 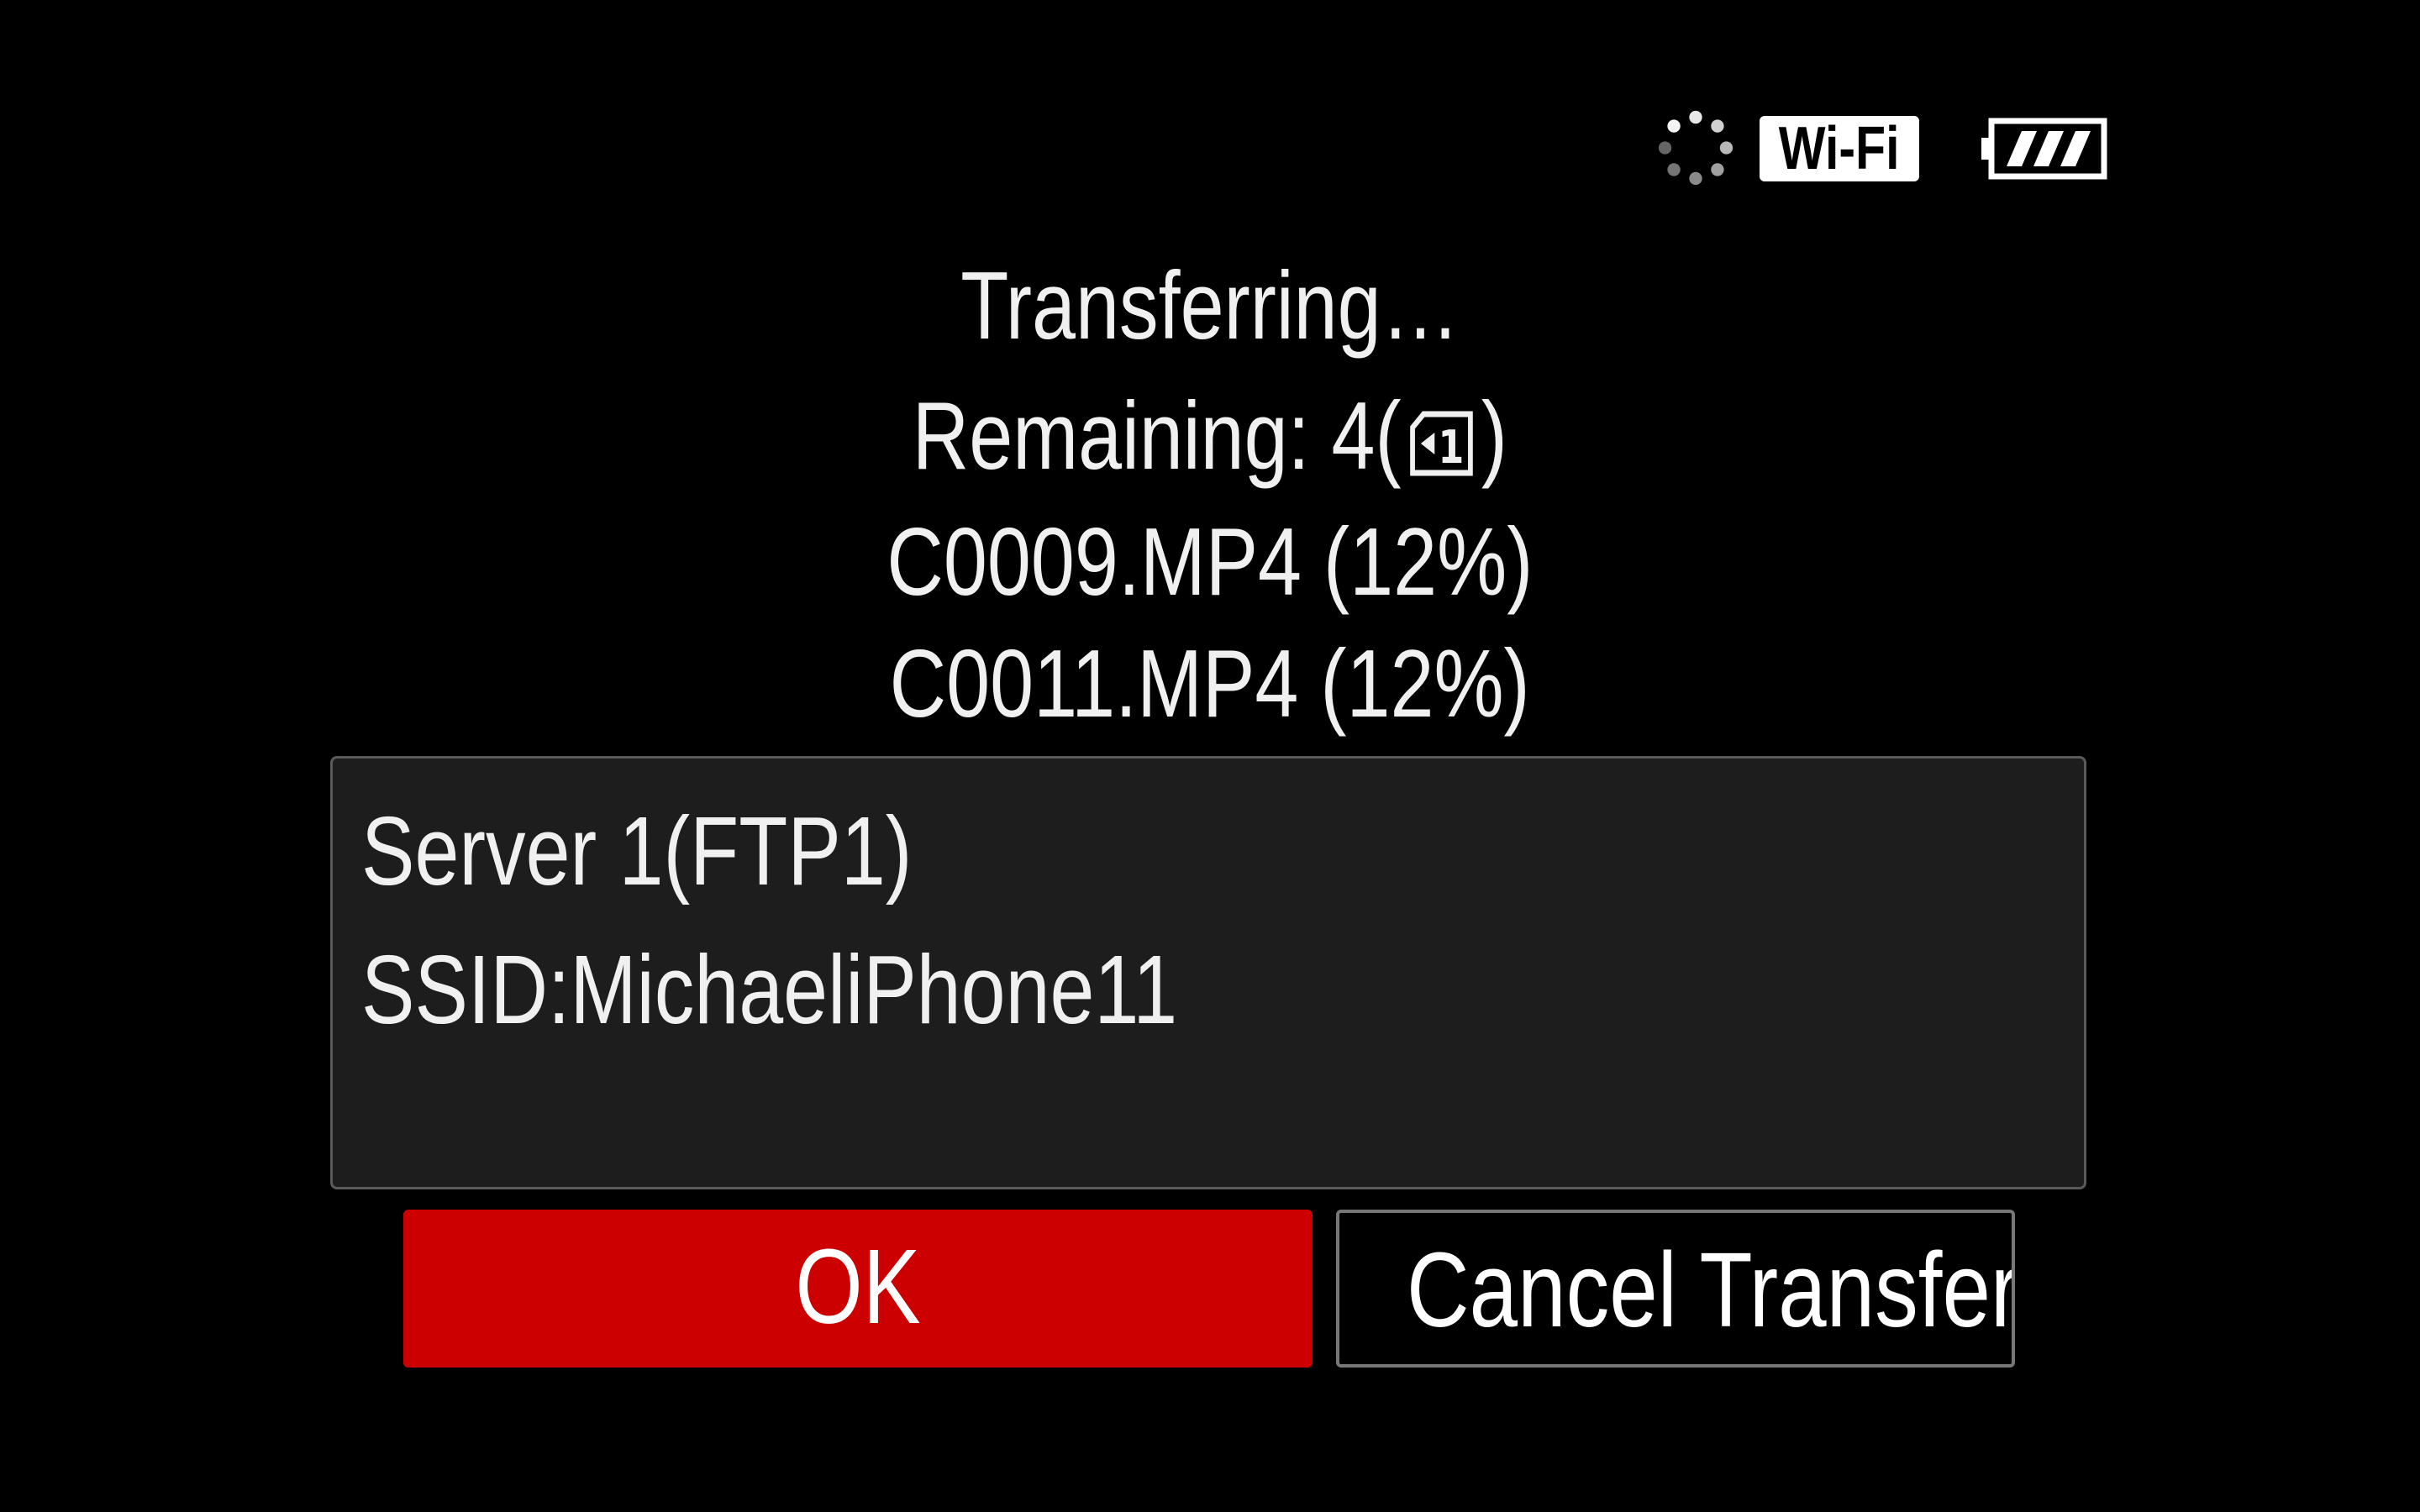 What do you see at coordinates (1366, 436) in the screenshot?
I see `remaining-count: 4(` at bounding box center [1366, 436].